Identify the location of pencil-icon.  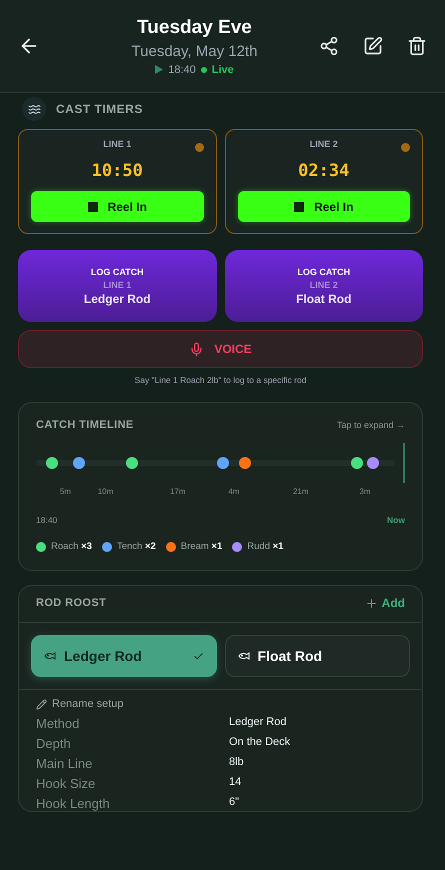
(41, 704).